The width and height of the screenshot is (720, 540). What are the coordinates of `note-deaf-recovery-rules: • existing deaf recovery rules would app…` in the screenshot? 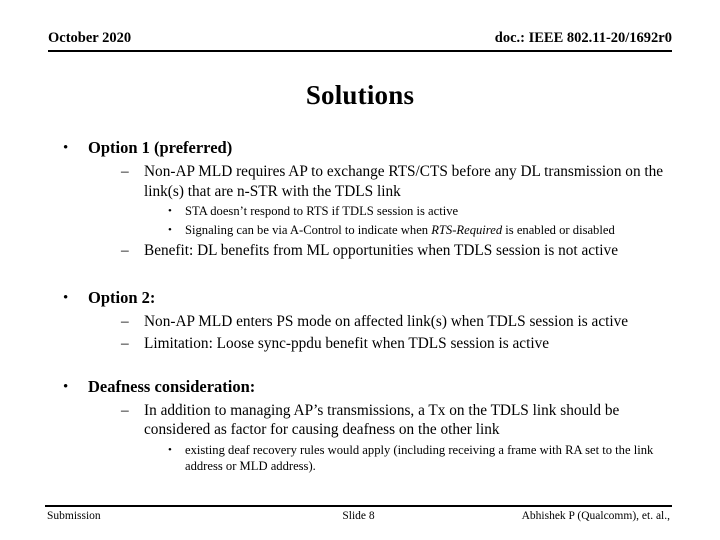 It's located at (360, 458).